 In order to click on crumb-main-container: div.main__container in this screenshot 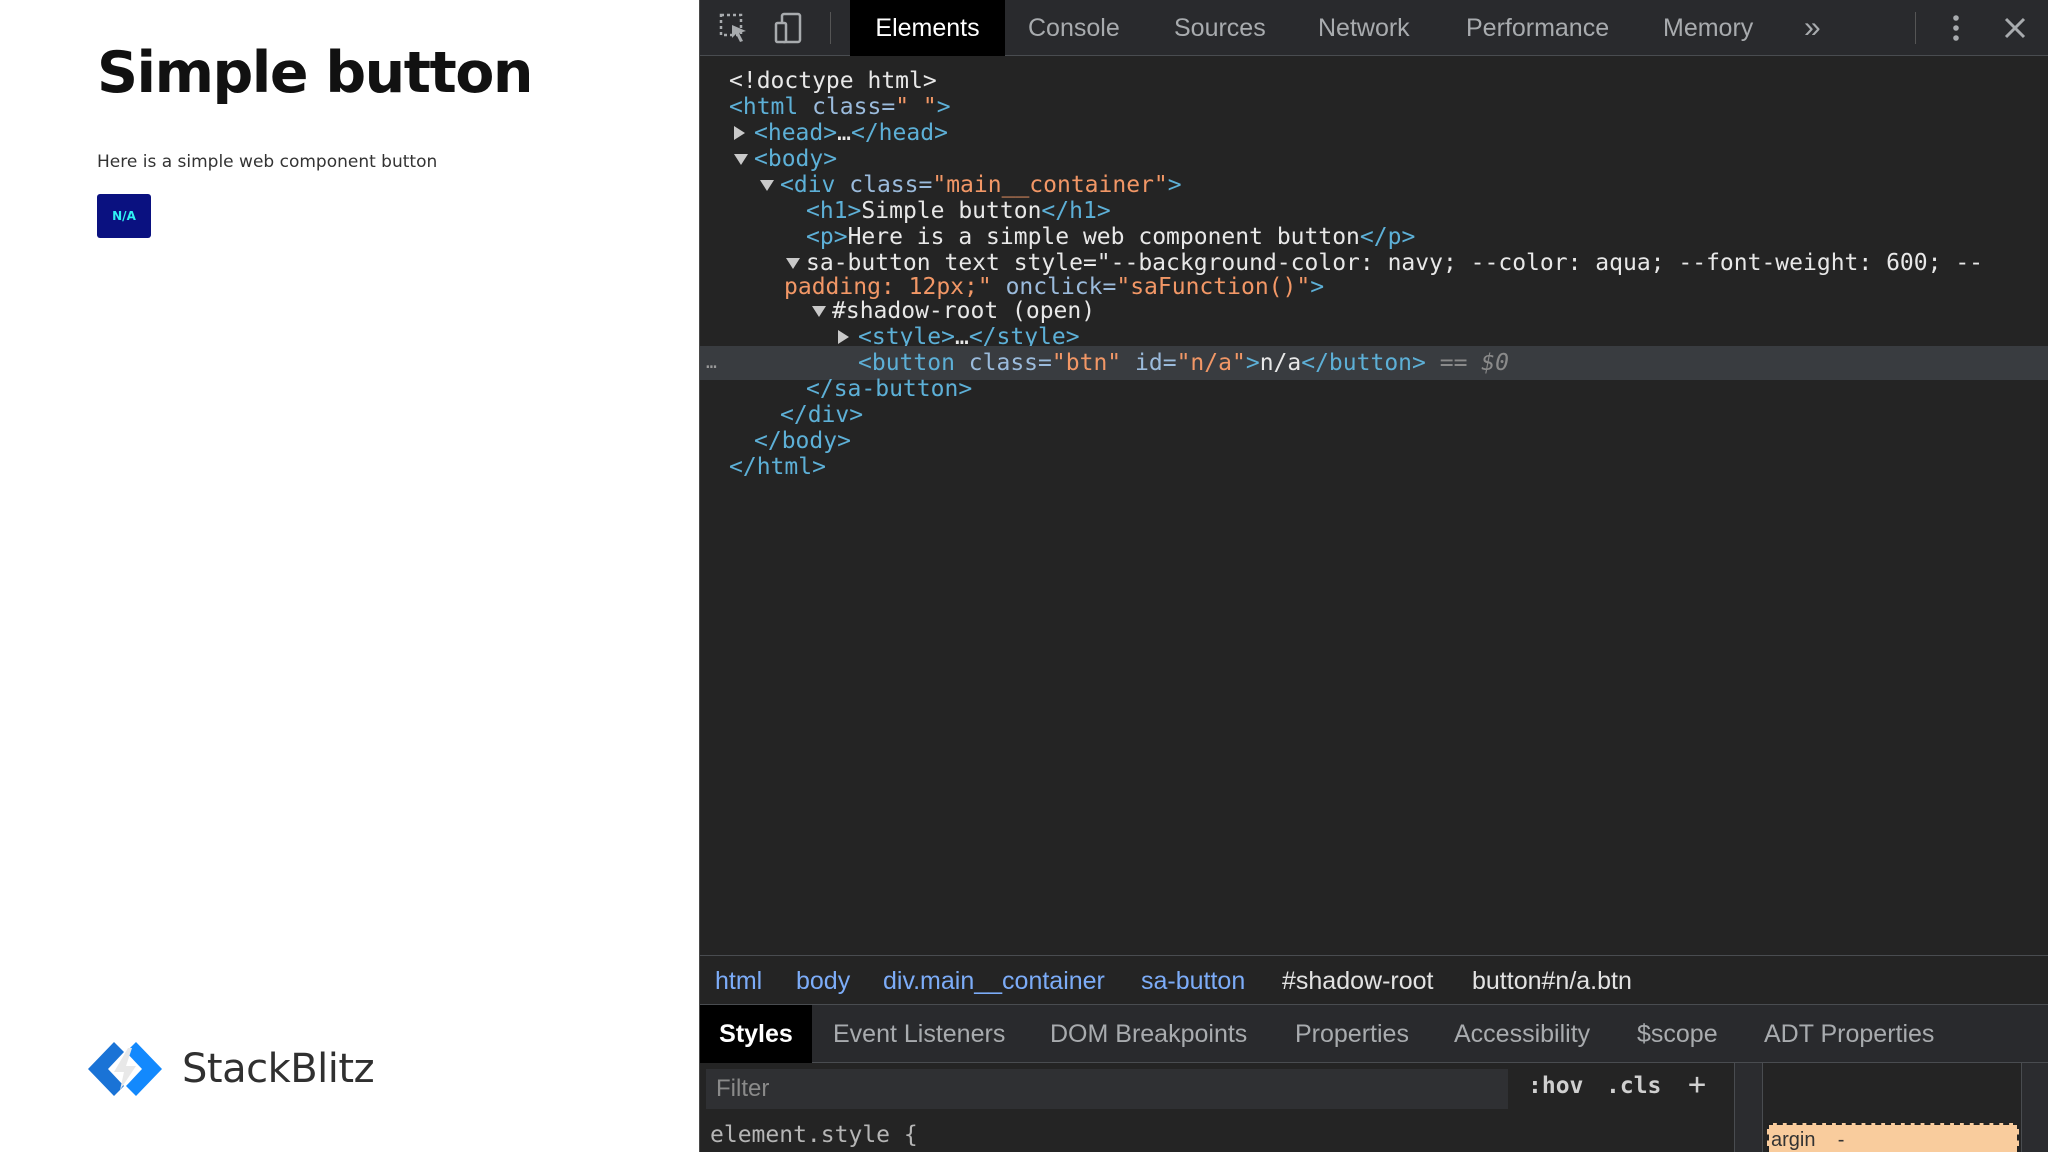, I will do `click(994, 981)`.